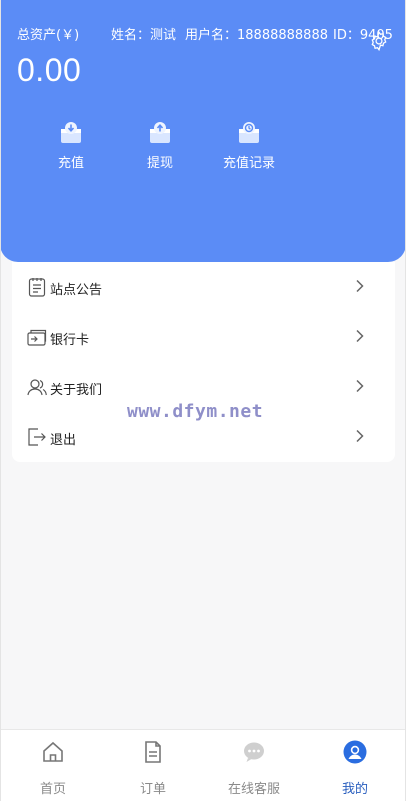 The height and width of the screenshot is (802, 406). I want to click on account-info-row: 总资产(￥) 姓名：测试 用户名：18888888888 ID：9405, so click(211, 33).